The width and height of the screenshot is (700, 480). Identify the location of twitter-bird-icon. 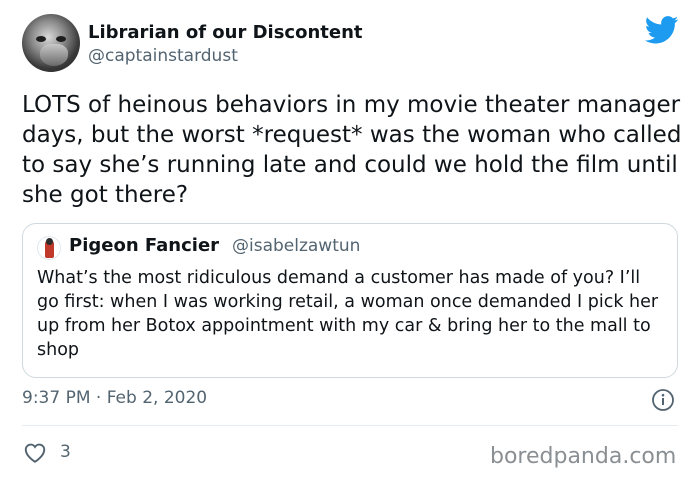
(662, 30).